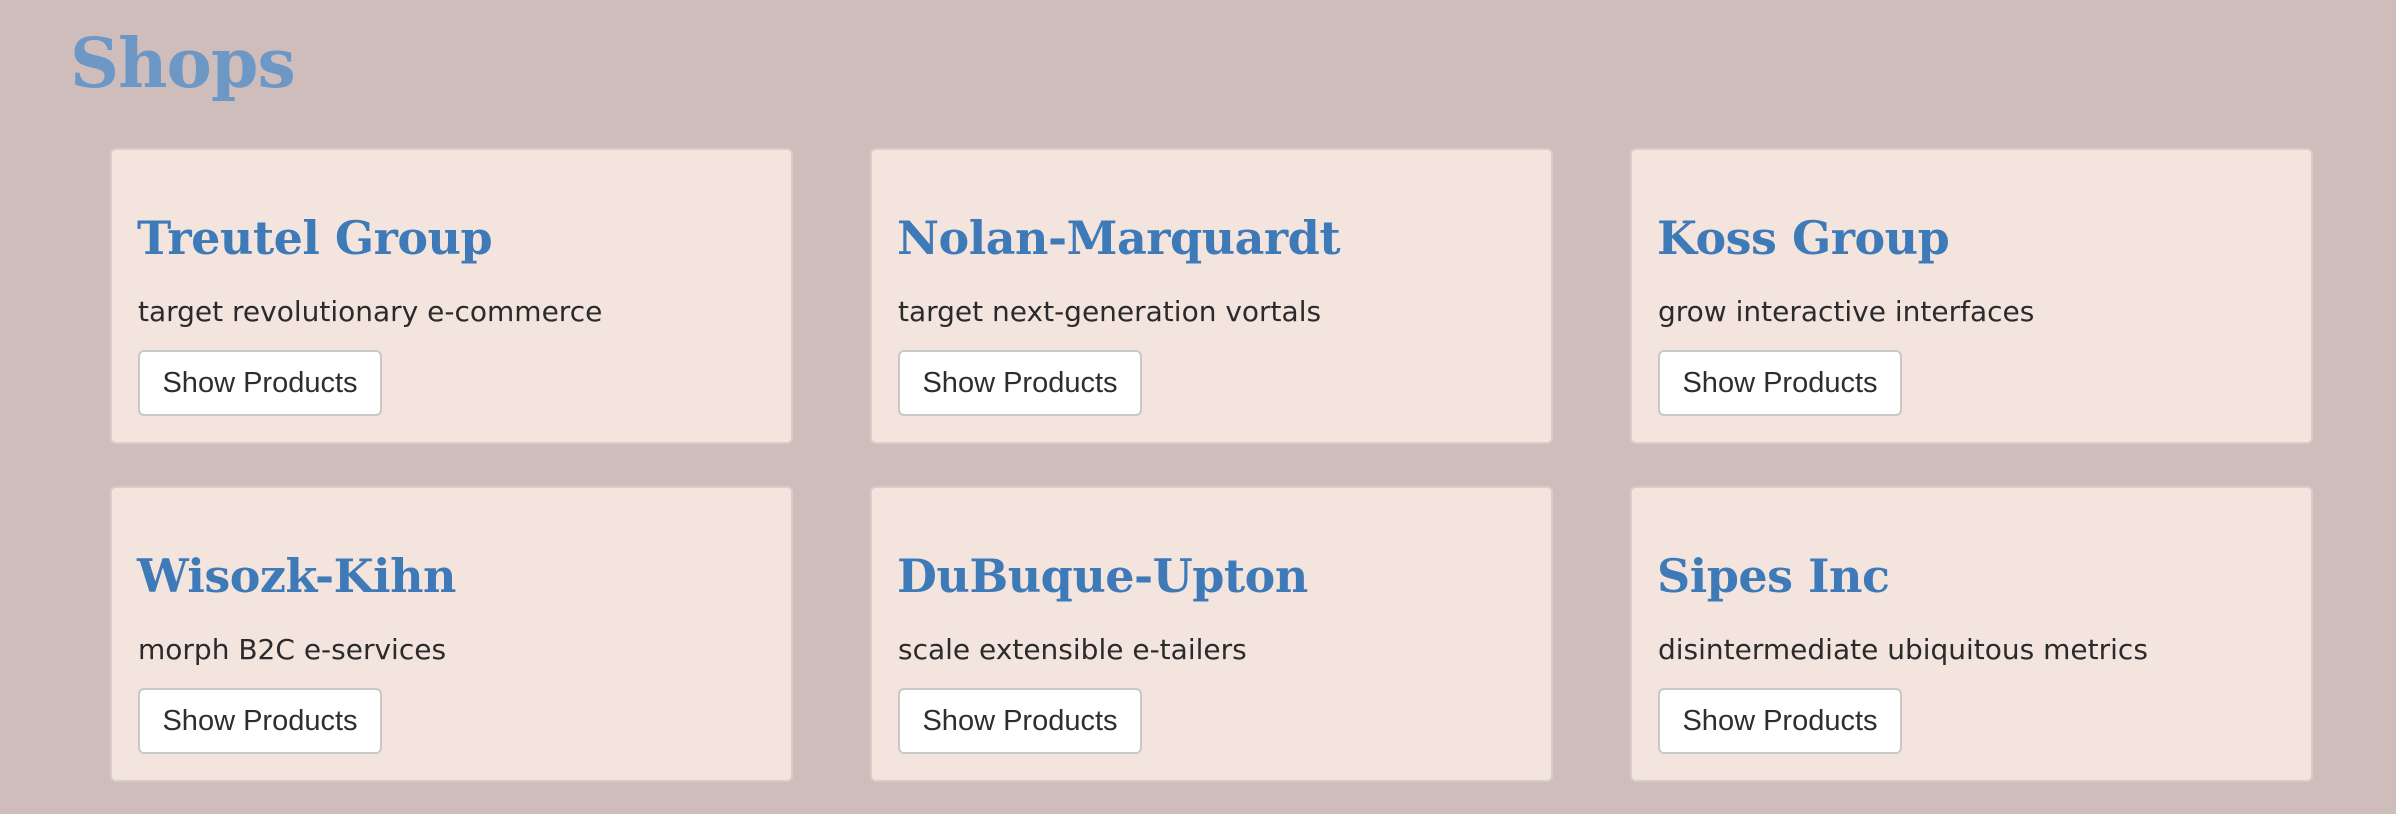  I want to click on shop-description: target next-generation vortals, so click(1110, 311).